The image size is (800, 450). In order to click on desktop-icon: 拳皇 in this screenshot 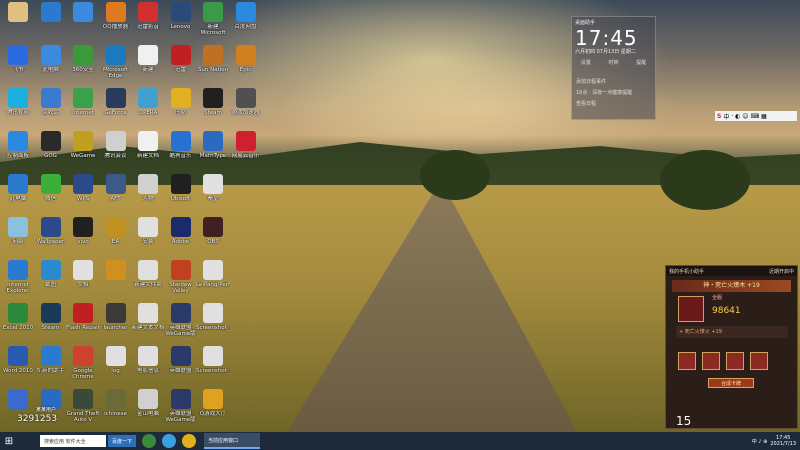, I will do `click(213, 197)`.